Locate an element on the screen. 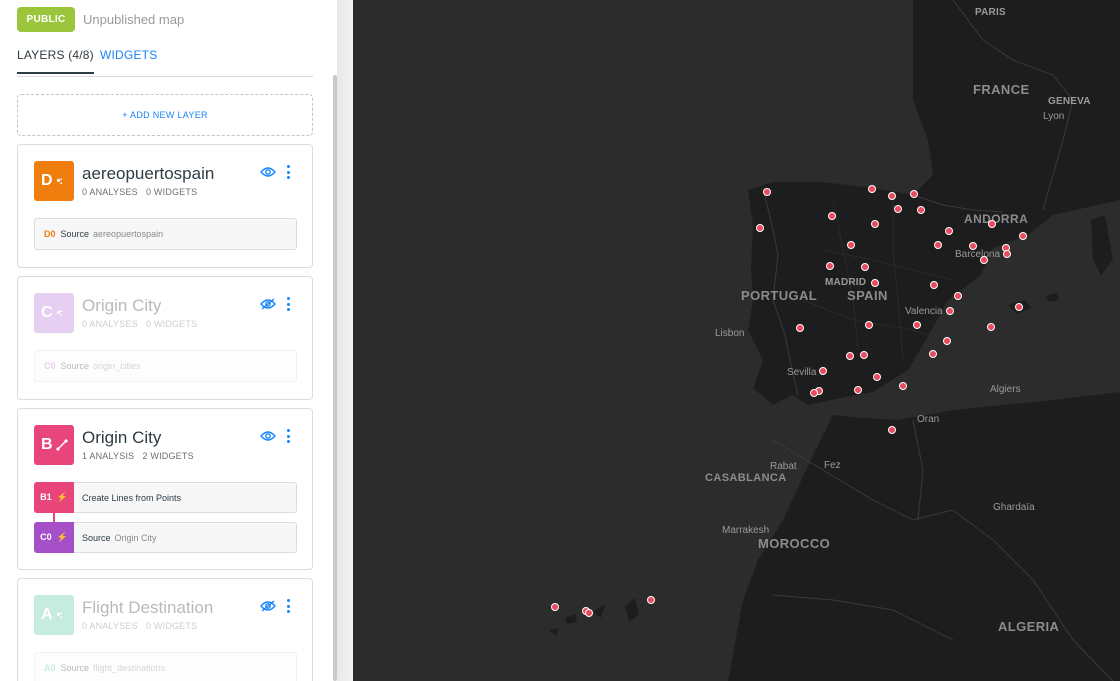 The image size is (1120, 681). map-label-algeria: ALGERIA is located at coordinates (1029, 626).